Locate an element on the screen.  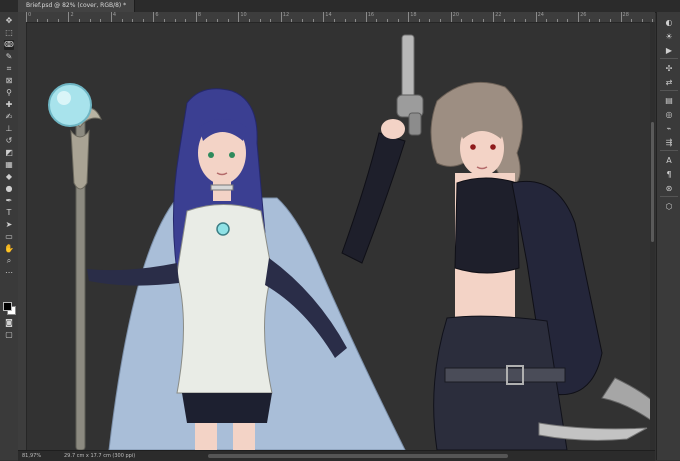
rectangle-tool-icon: ▭ is located at coordinates (9, 237).